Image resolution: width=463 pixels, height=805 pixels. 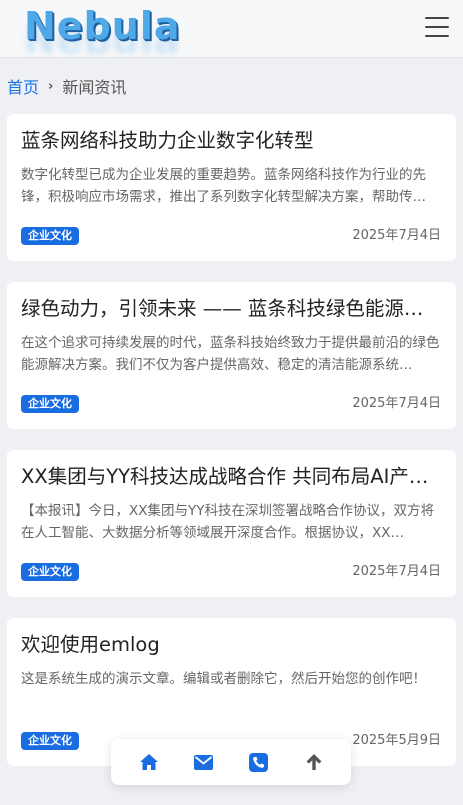 I want to click on breadcrumb: 首页 › 新闻资讯, so click(x=66, y=86).